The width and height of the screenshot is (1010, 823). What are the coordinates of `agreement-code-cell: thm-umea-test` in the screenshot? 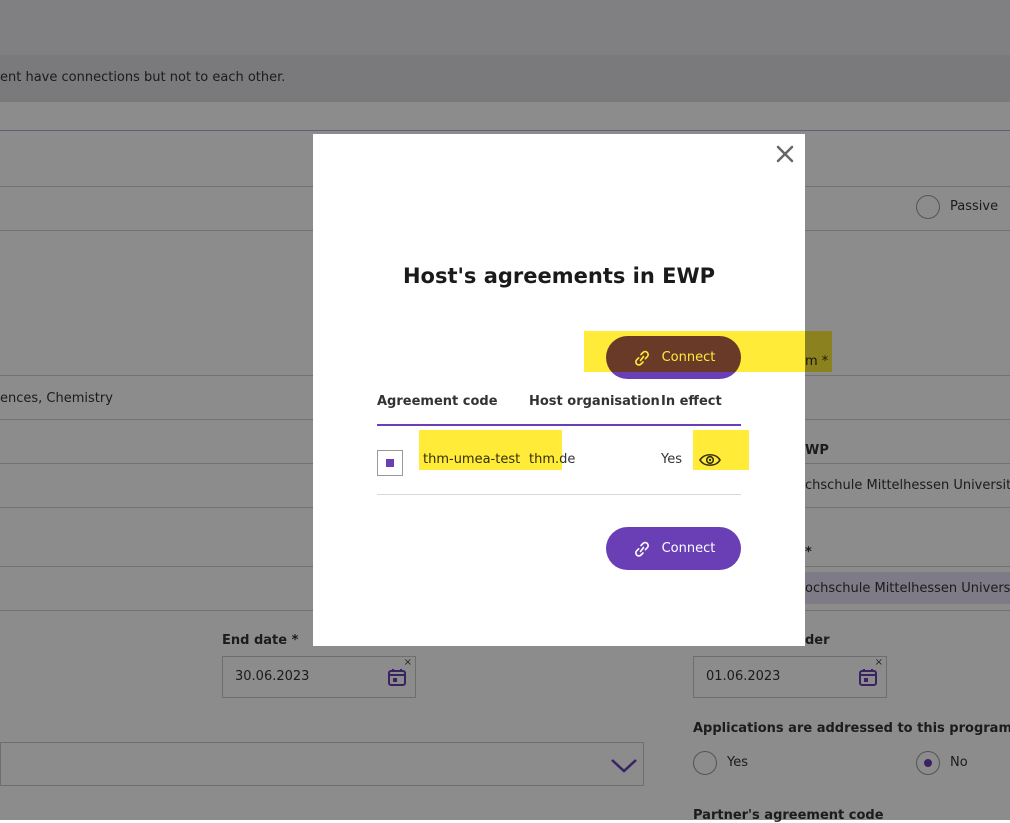 It's located at (472, 459).